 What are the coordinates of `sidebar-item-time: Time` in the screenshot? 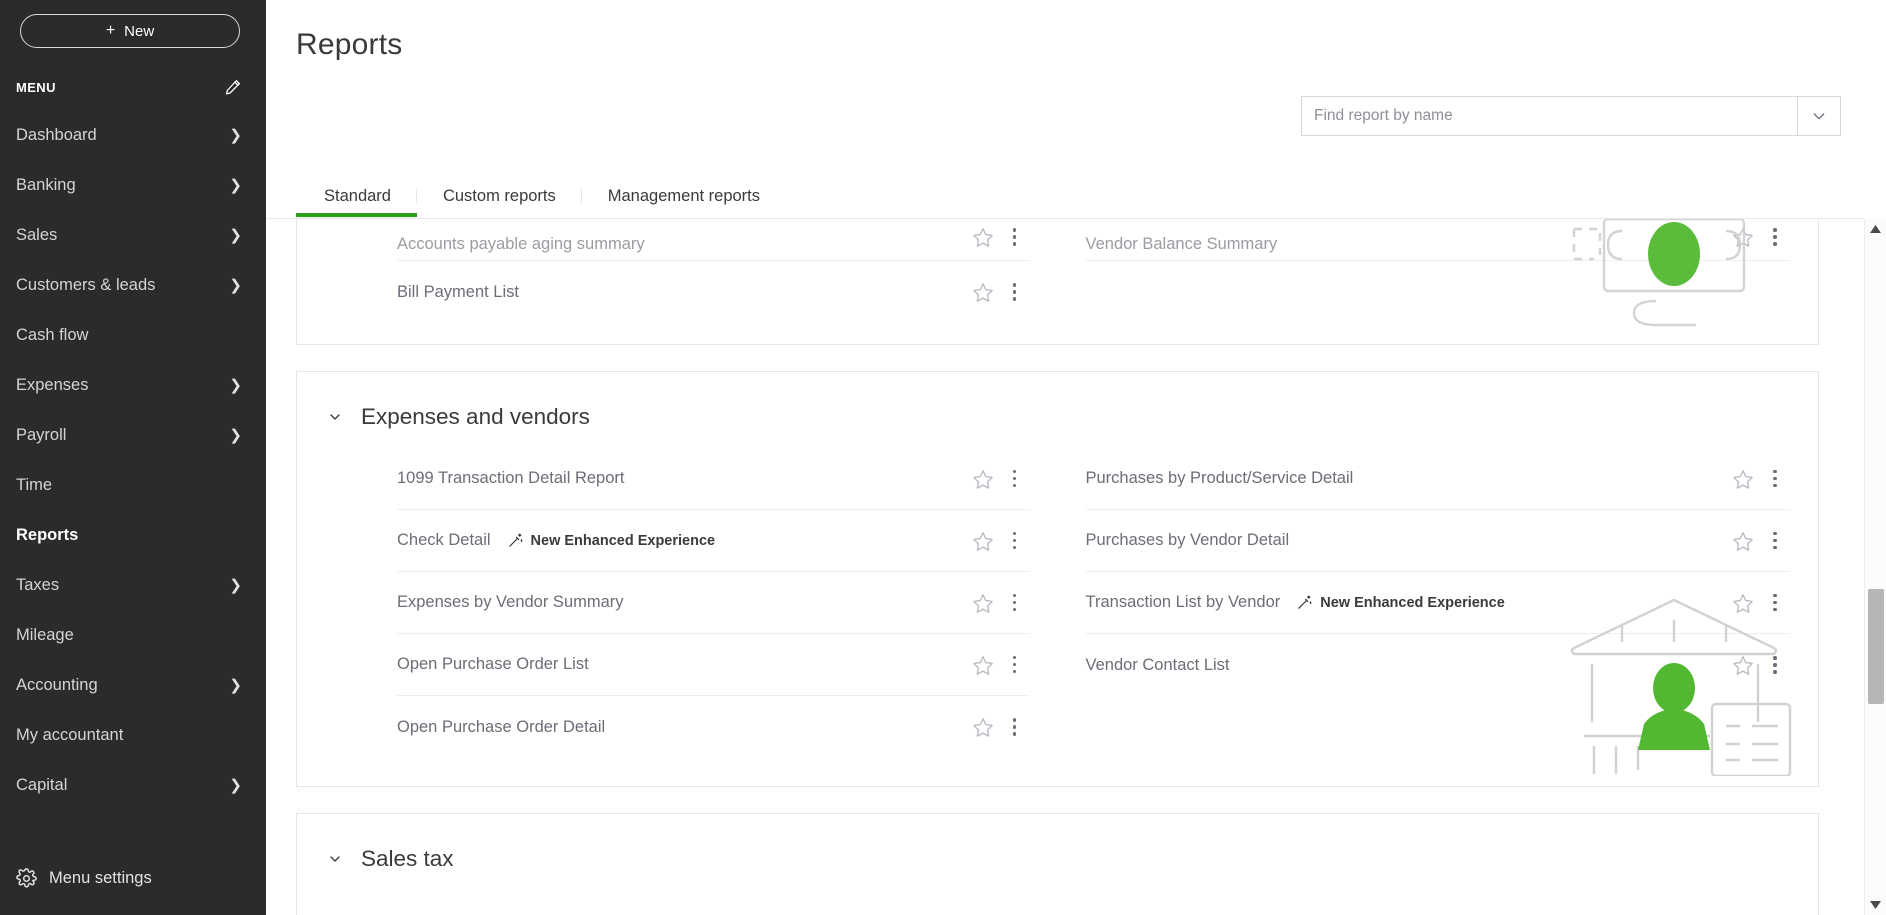 It's located at (133, 485).